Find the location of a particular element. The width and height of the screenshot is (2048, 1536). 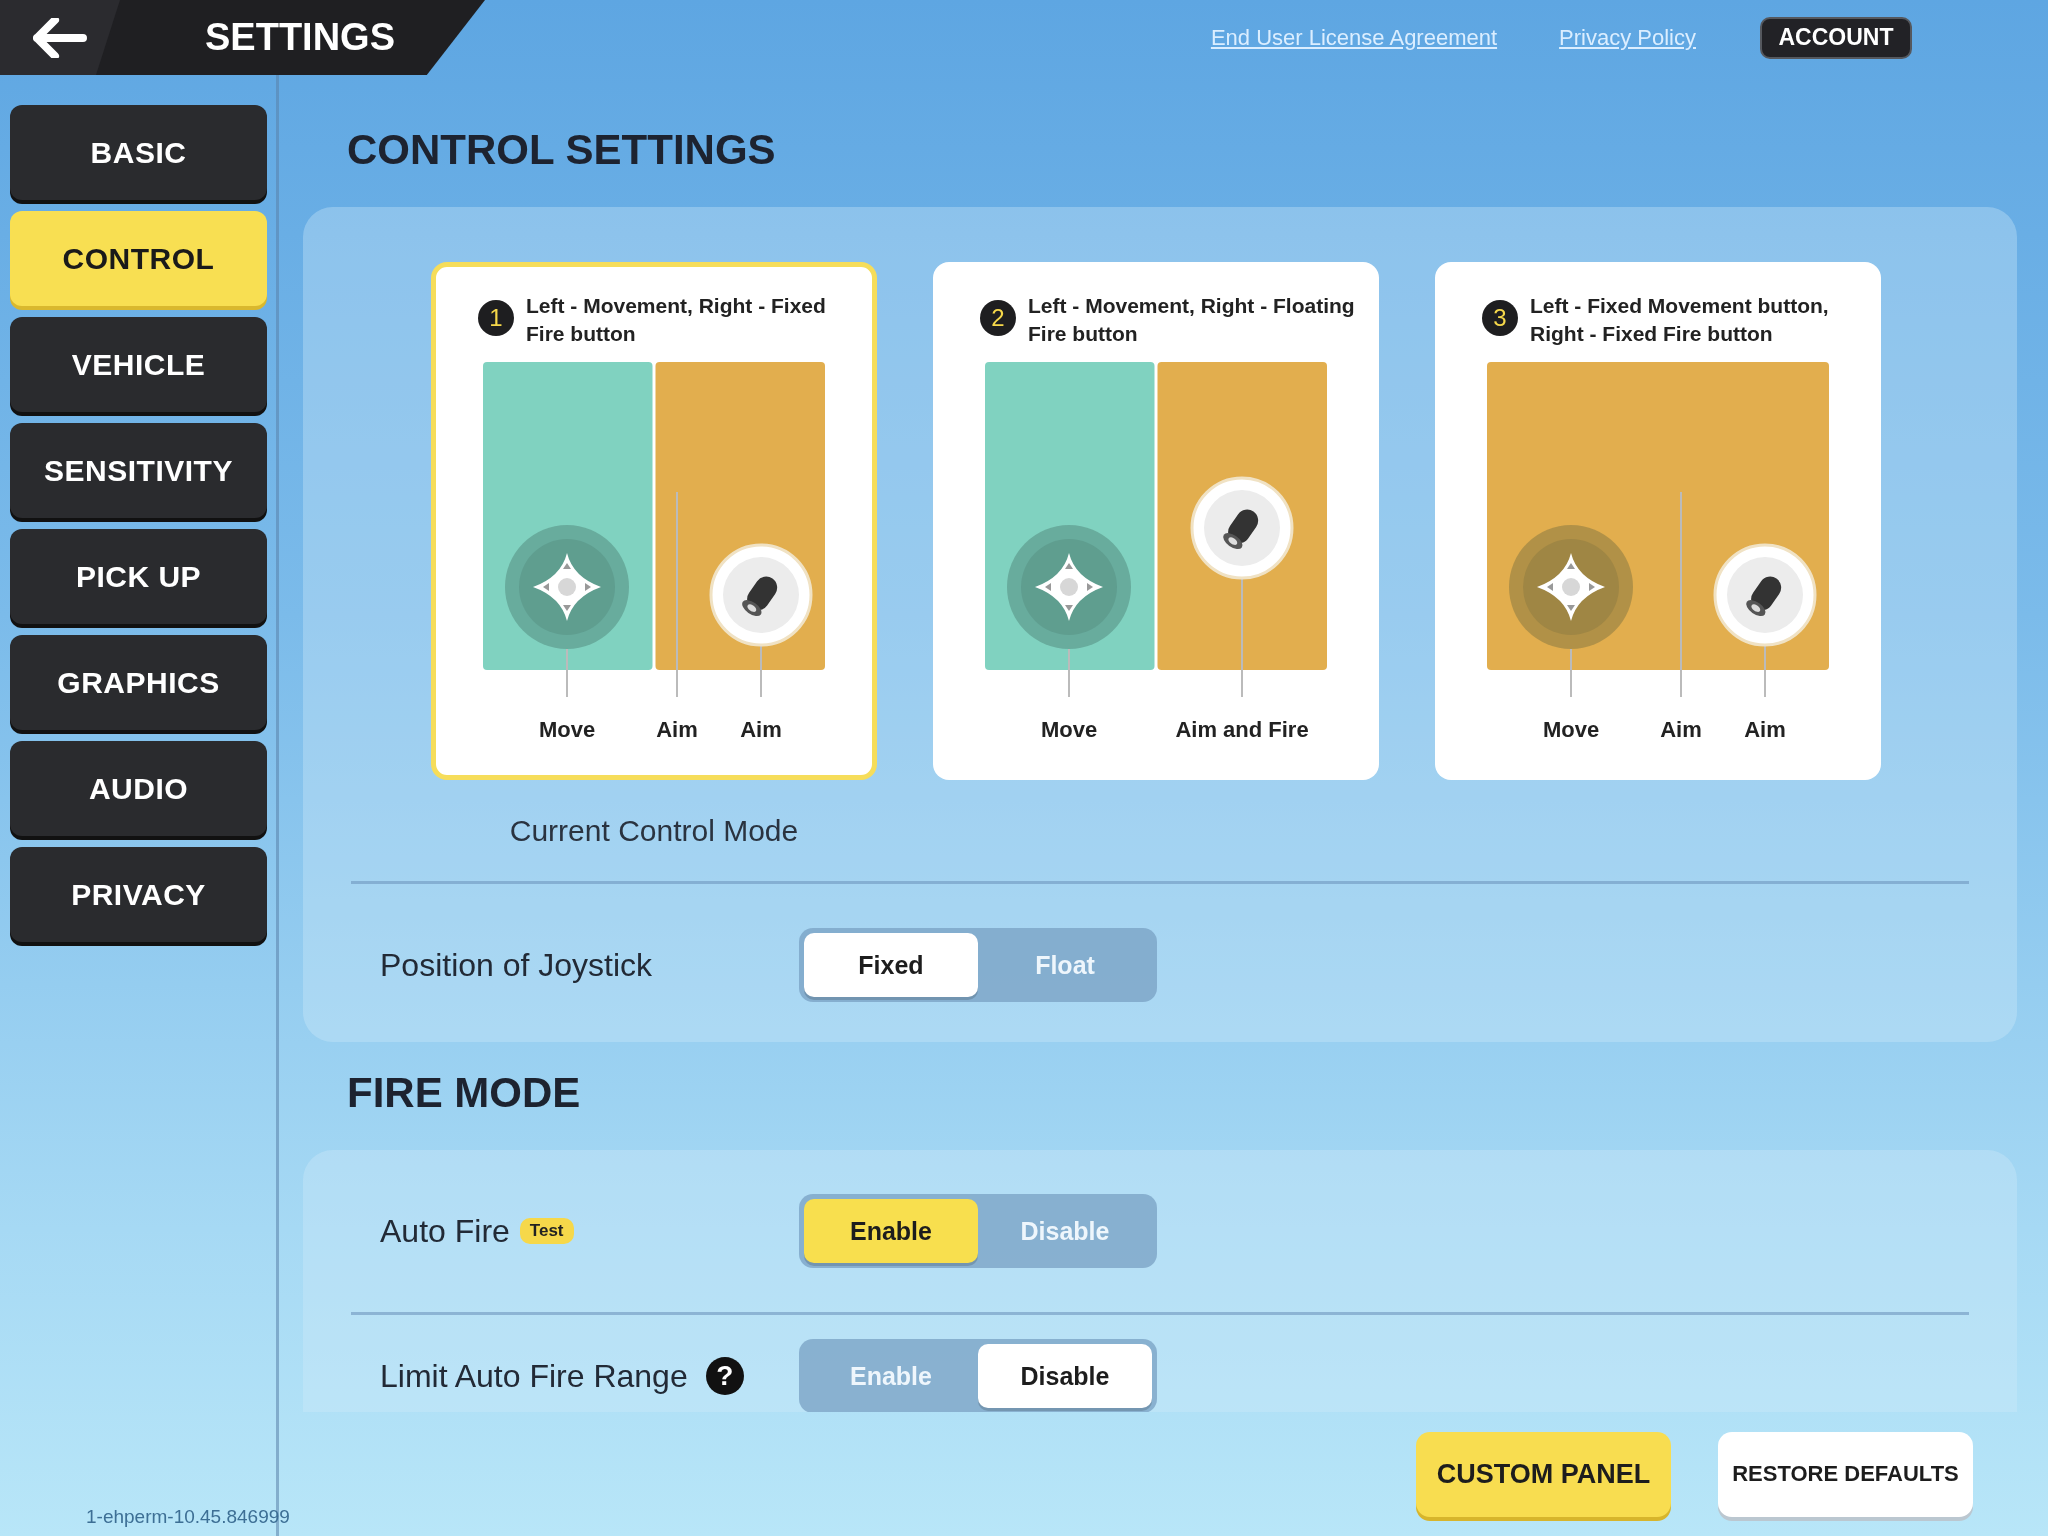

setting-label: Auto Fire is located at coordinates (445, 1231).